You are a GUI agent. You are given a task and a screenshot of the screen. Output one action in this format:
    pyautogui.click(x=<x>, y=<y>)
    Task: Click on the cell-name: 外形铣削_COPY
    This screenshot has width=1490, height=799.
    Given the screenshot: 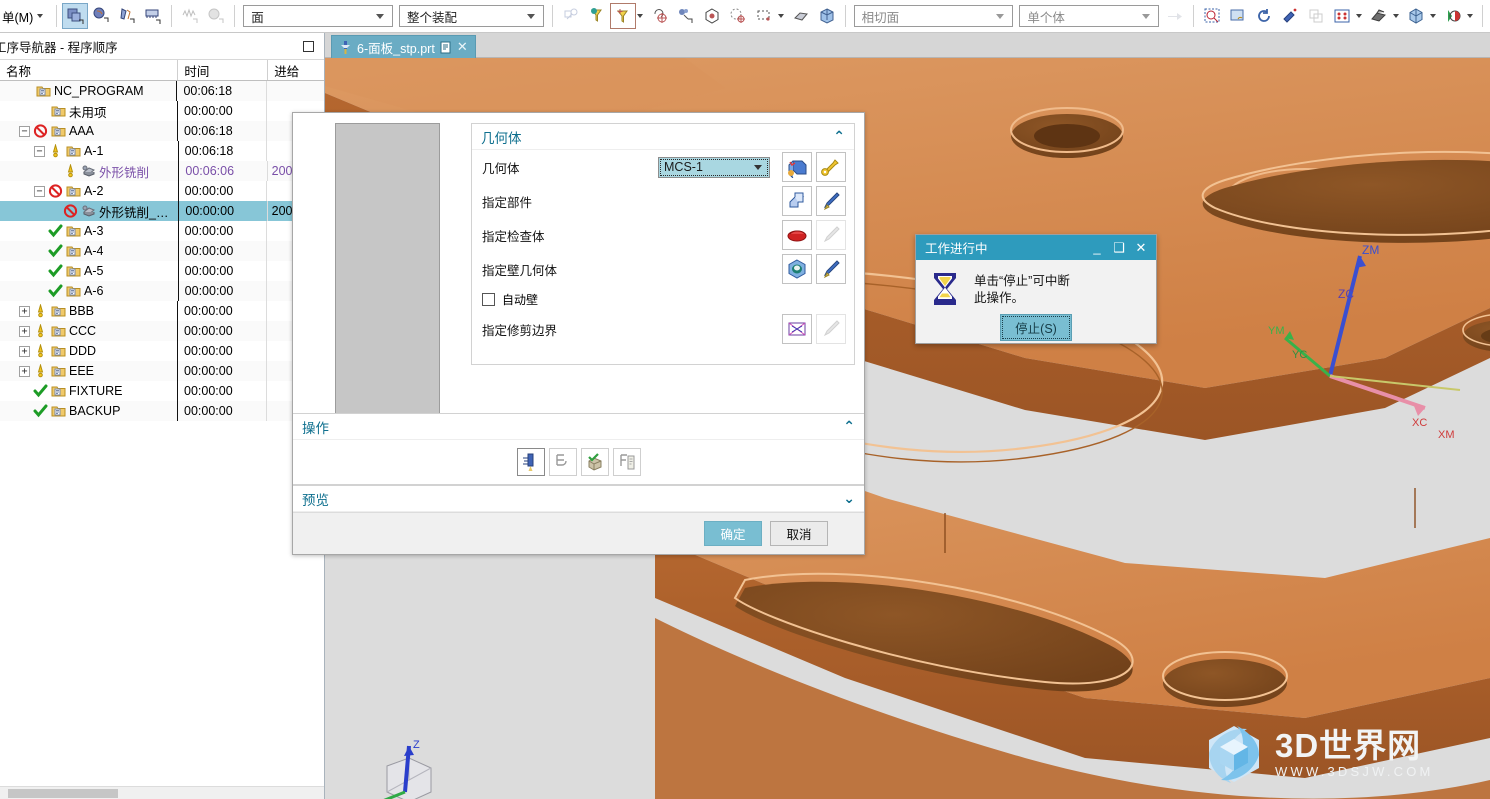 What is the action you would take?
    pyautogui.click(x=90, y=211)
    